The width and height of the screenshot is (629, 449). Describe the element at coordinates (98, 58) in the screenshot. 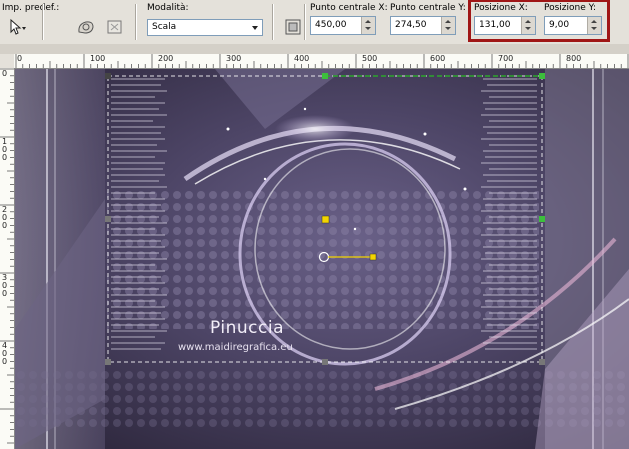

I see `ruler-label: 100` at that location.